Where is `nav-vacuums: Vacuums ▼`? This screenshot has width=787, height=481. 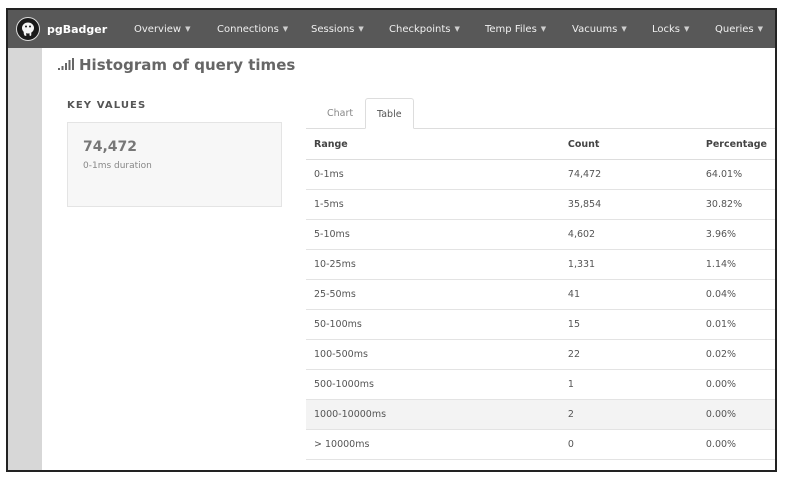 nav-vacuums: Vacuums ▼ is located at coordinates (599, 29).